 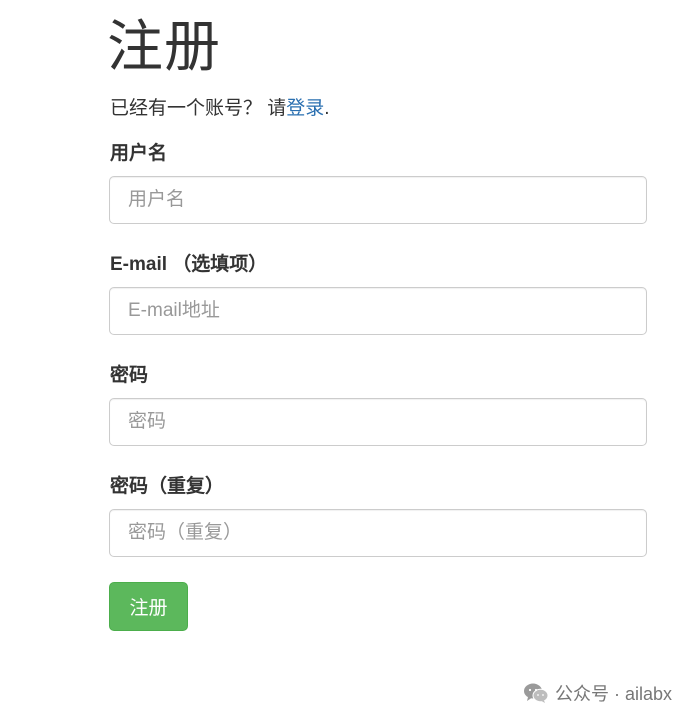 What do you see at coordinates (148, 606) in the screenshot?
I see `register-button: 注册` at bounding box center [148, 606].